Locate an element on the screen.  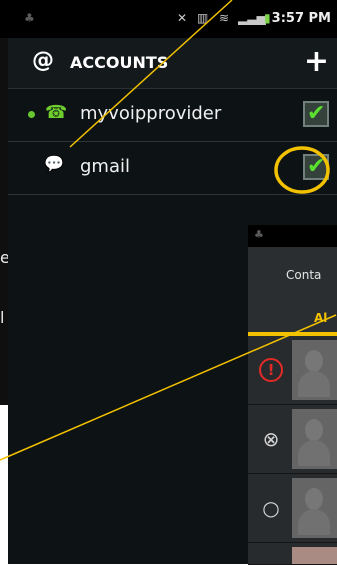
contact-row: ! is located at coordinates (292, 370).